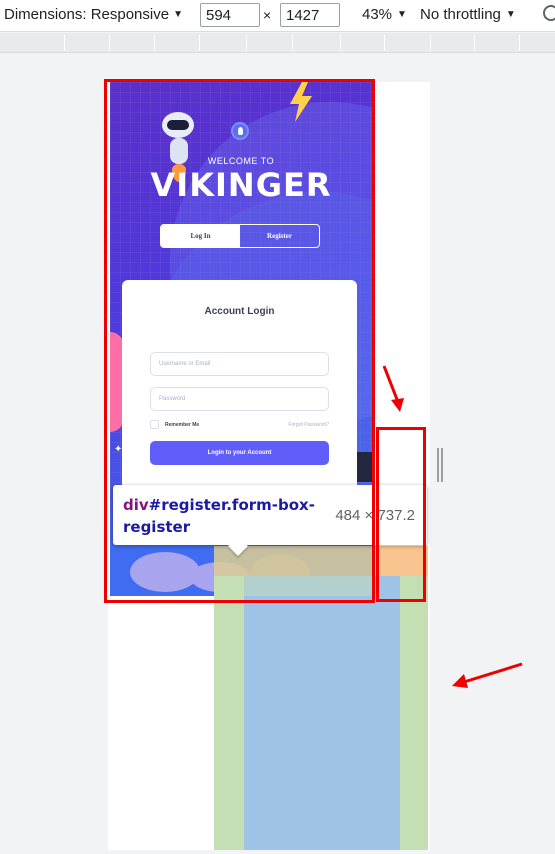 This screenshot has width=555, height=854. What do you see at coordinates (549, 13) in the screenshot?
I see `rotate-icon` at bounding box center [549, 13].